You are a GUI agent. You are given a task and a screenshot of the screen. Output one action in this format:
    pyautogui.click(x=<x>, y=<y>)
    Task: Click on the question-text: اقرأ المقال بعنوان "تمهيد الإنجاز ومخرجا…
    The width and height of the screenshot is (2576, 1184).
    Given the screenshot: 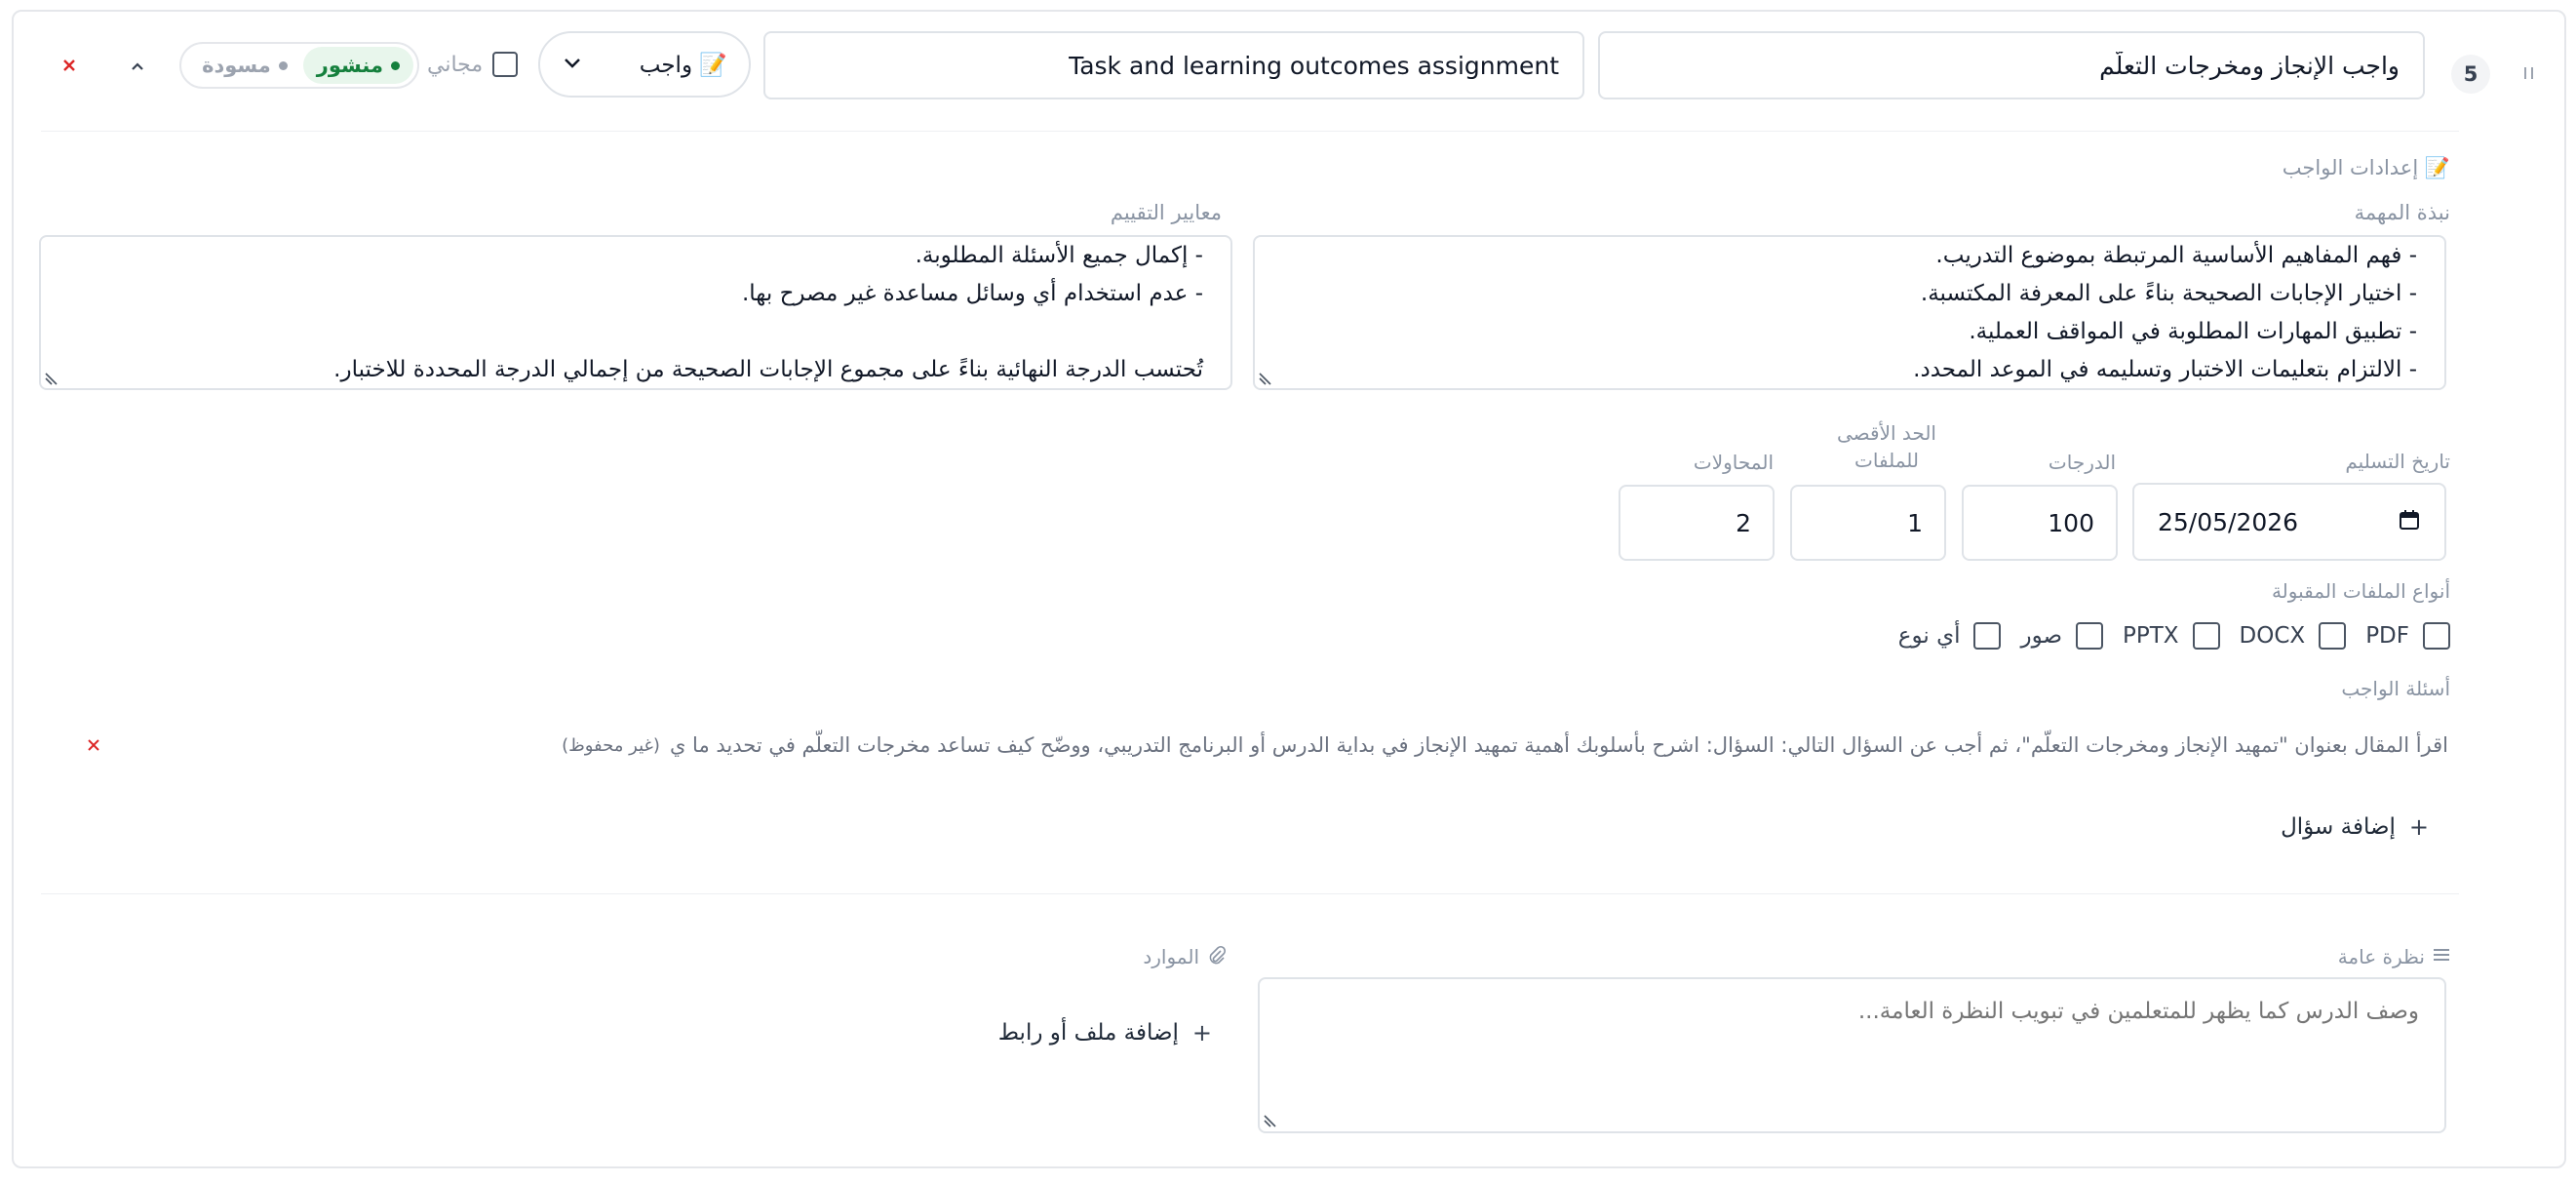 What is the action you would take?
    pyautogui.click(x=1558, y=745)
    